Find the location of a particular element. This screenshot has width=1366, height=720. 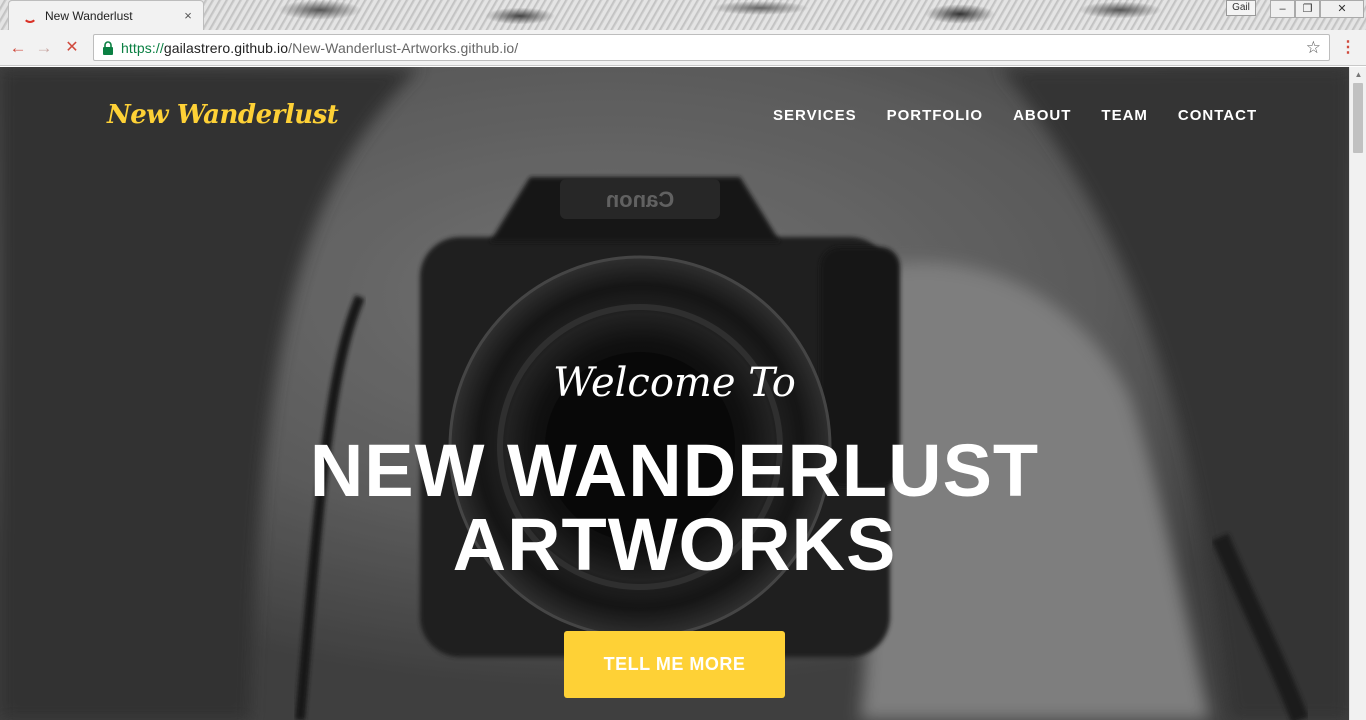

browser-tab: New Wanderlust × is located at coordinates (106, 15).